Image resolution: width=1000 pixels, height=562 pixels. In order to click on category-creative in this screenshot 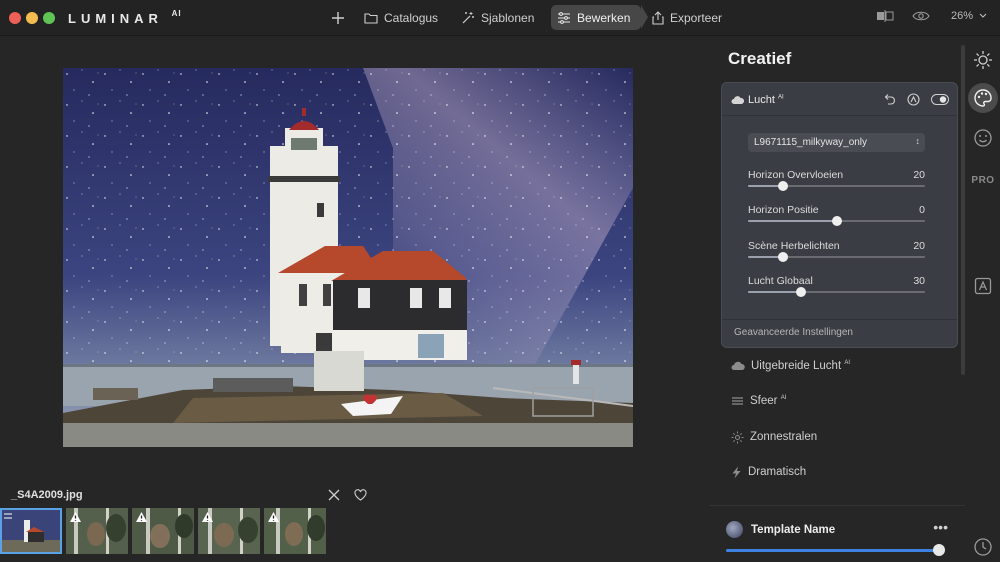, I will do `click(983, 98)`.